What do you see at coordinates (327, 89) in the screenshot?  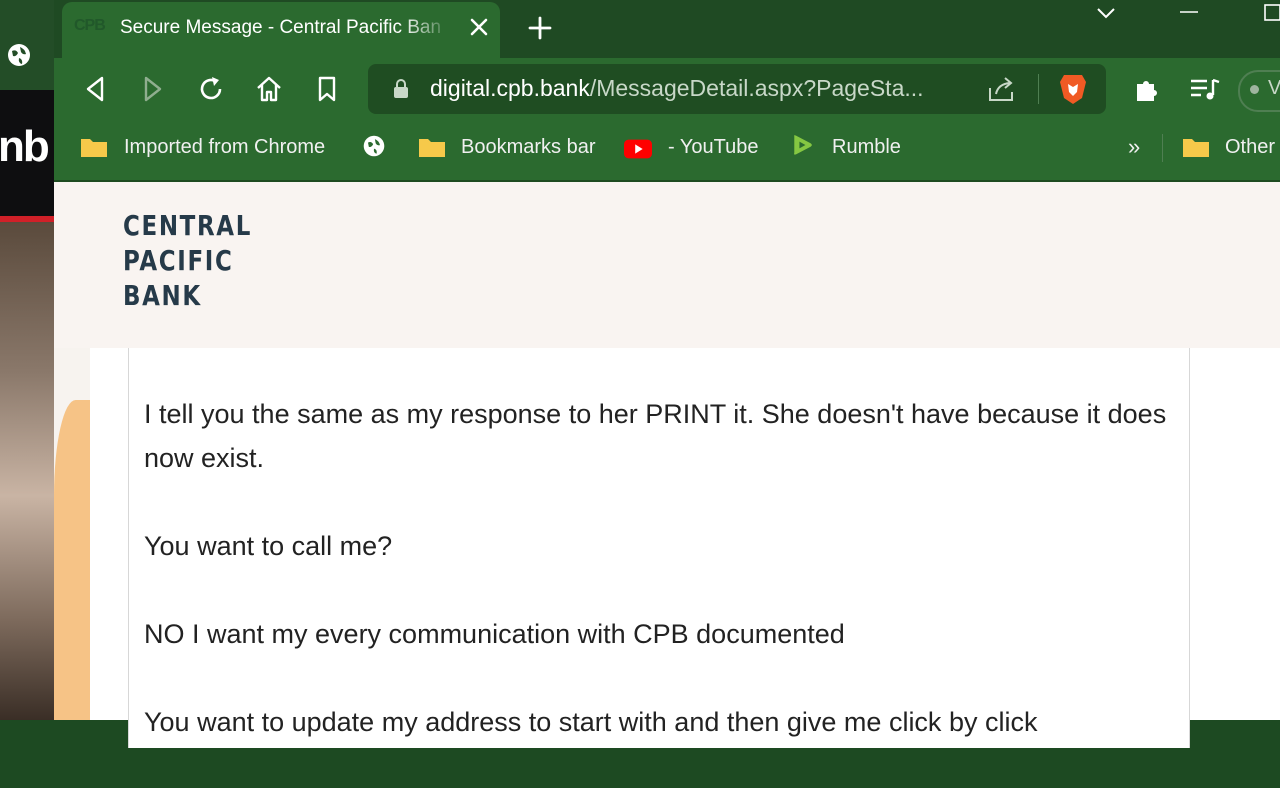 I see `bookmark-icon` at bounding box center [327, 89].